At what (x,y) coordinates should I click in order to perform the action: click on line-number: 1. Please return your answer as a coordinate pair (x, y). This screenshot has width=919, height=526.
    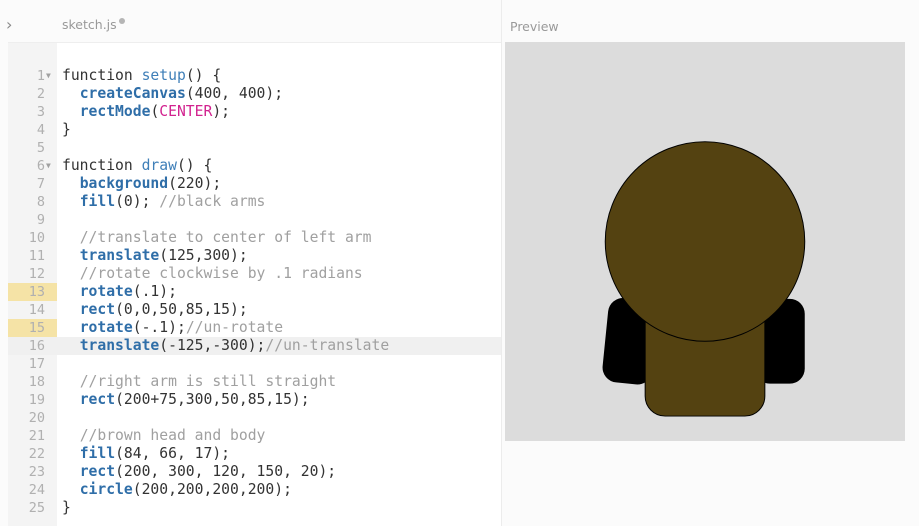
    Looking at the image, I should click on (40, 76).